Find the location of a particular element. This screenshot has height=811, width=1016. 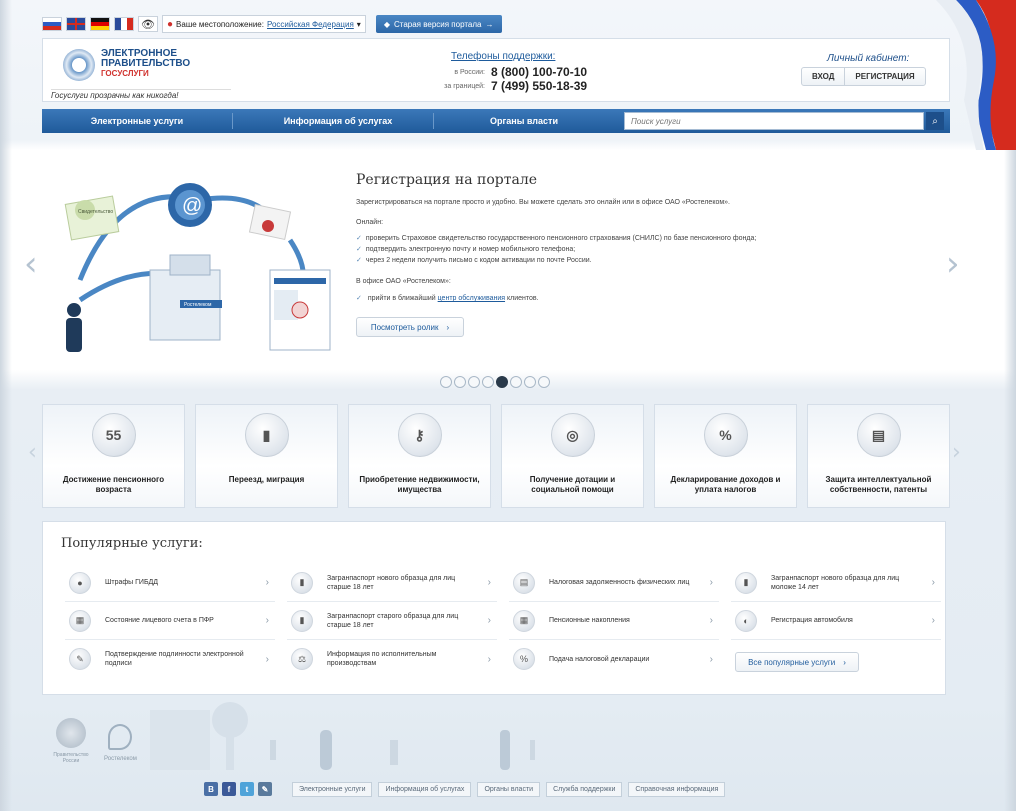

footer-link: Органы власти is located at coordinates (509, 789).